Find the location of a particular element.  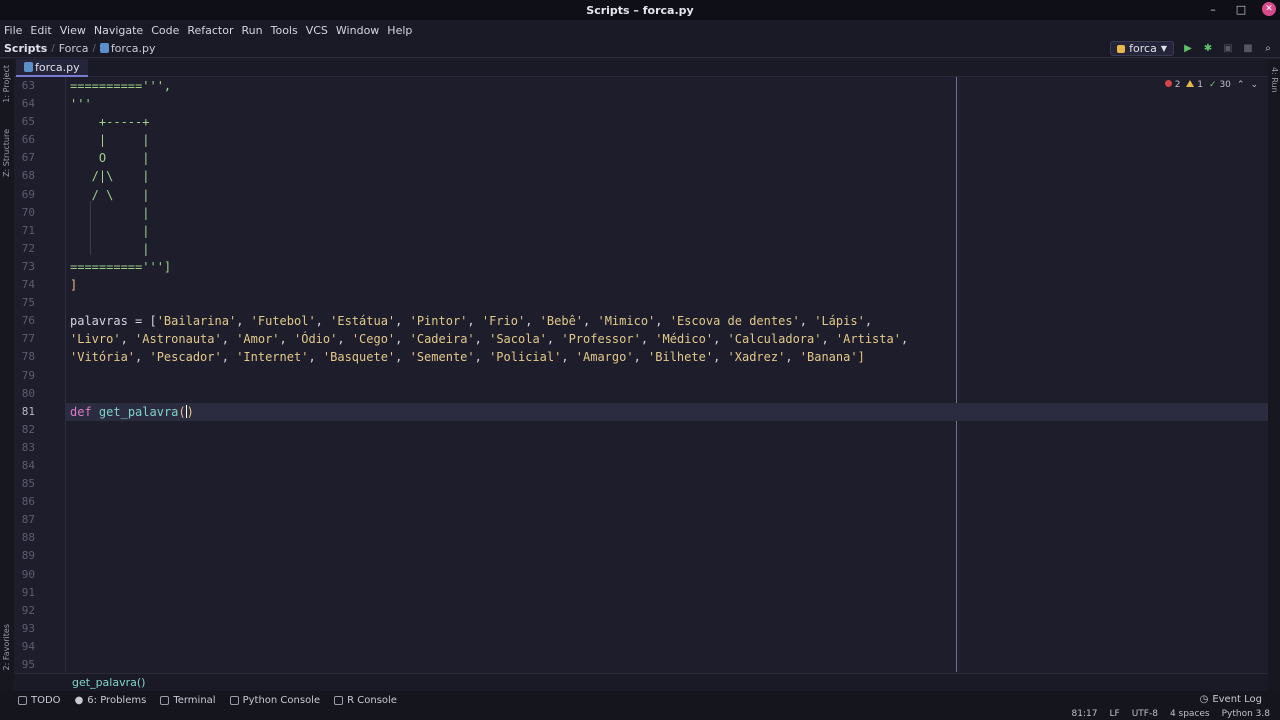

weak-warning-icon: ✓ is located at coordinates (1213, 85).